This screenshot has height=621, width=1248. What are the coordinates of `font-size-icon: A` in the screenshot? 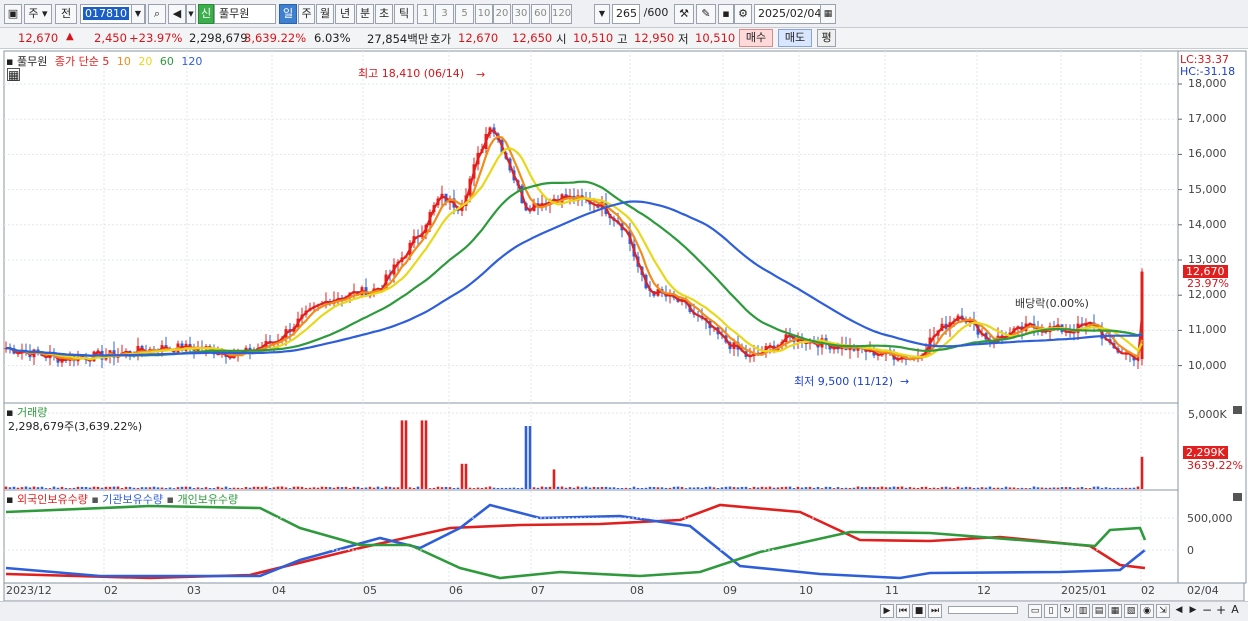 It's located at (1235, 611).